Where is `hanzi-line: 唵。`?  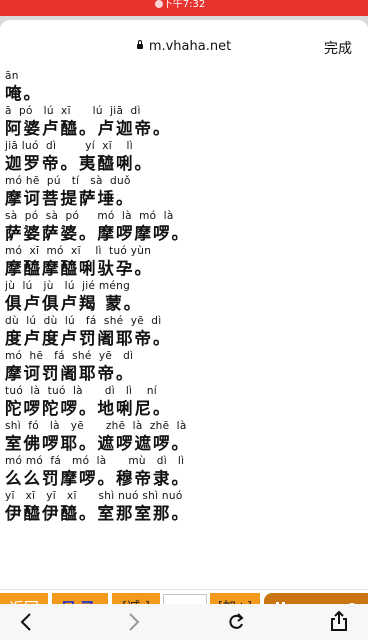 hanzi-line: 唵。 is located at coordinates (23, 93).